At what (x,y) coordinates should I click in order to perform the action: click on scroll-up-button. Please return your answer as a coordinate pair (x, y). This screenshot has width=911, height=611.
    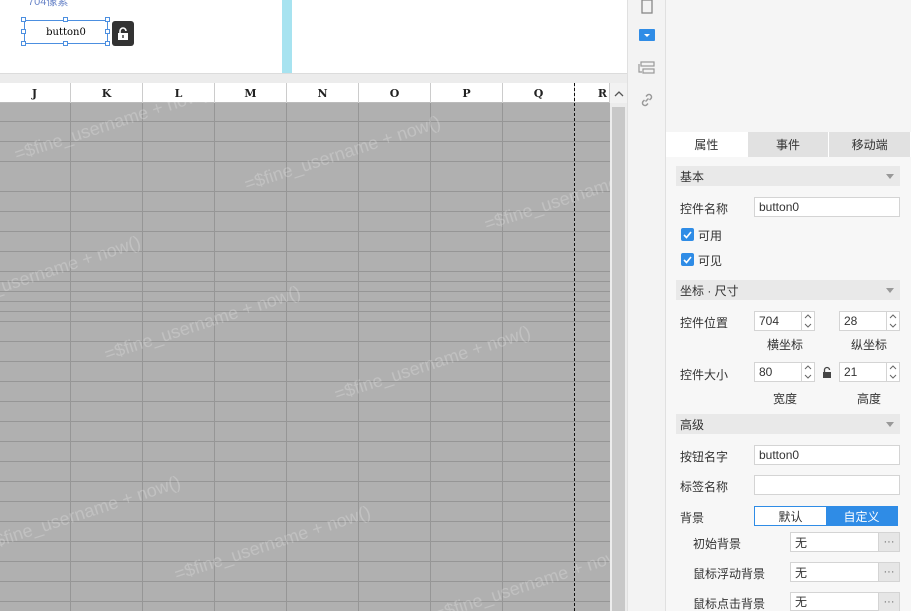
    Looking at the image, I should click on (618, 93).